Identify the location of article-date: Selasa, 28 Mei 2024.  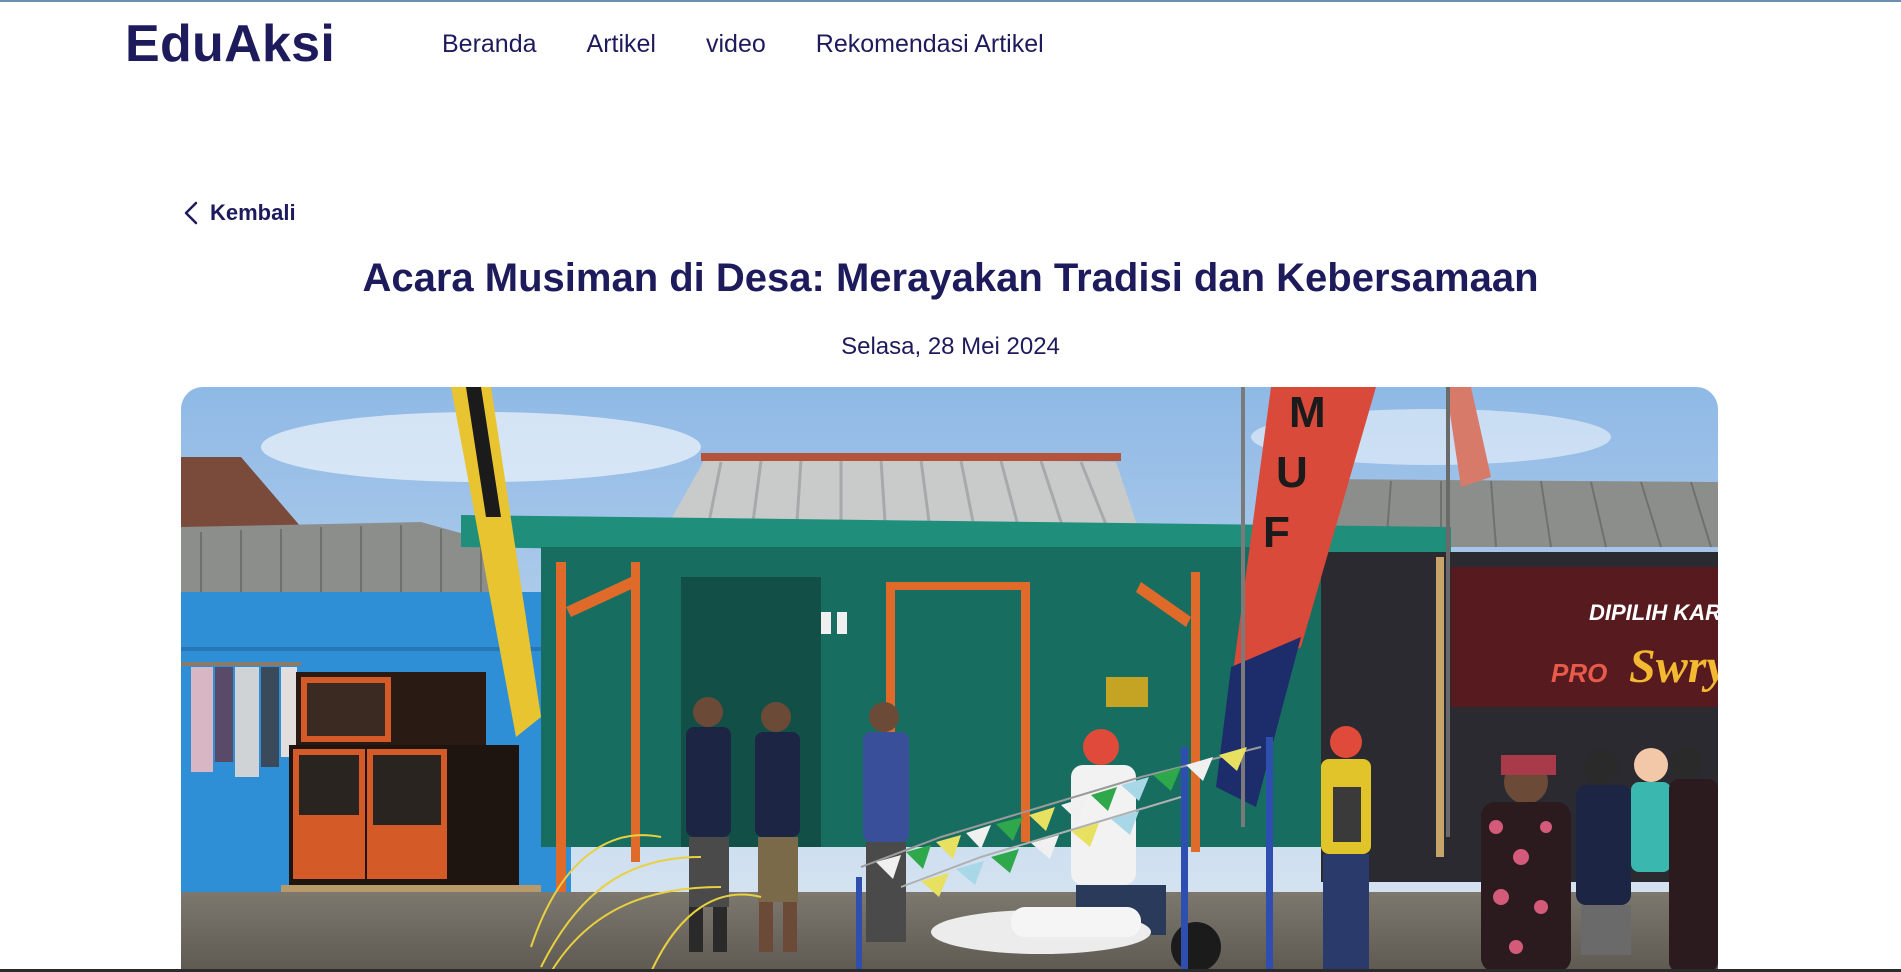
(950, 346).